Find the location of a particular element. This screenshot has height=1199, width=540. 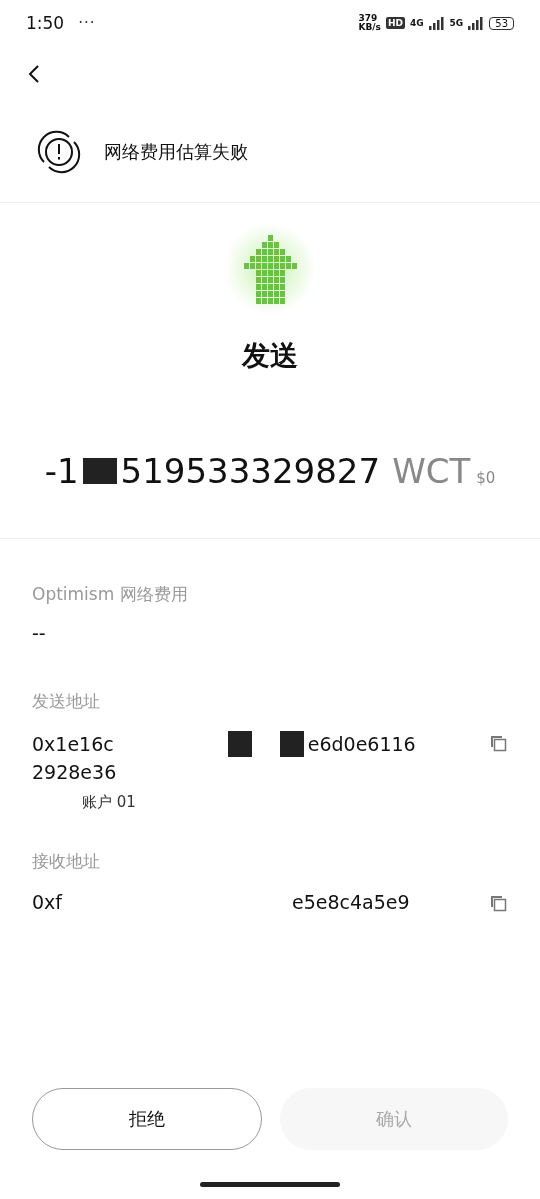

token-symbol: WCT is located at coordinates (431, 471).